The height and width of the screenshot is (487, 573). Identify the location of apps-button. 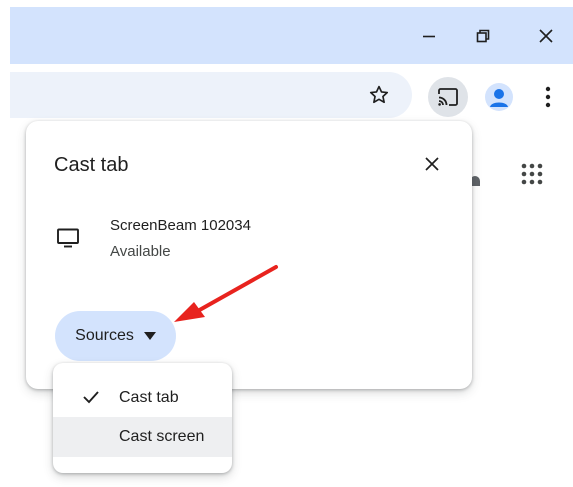
(532, 174).